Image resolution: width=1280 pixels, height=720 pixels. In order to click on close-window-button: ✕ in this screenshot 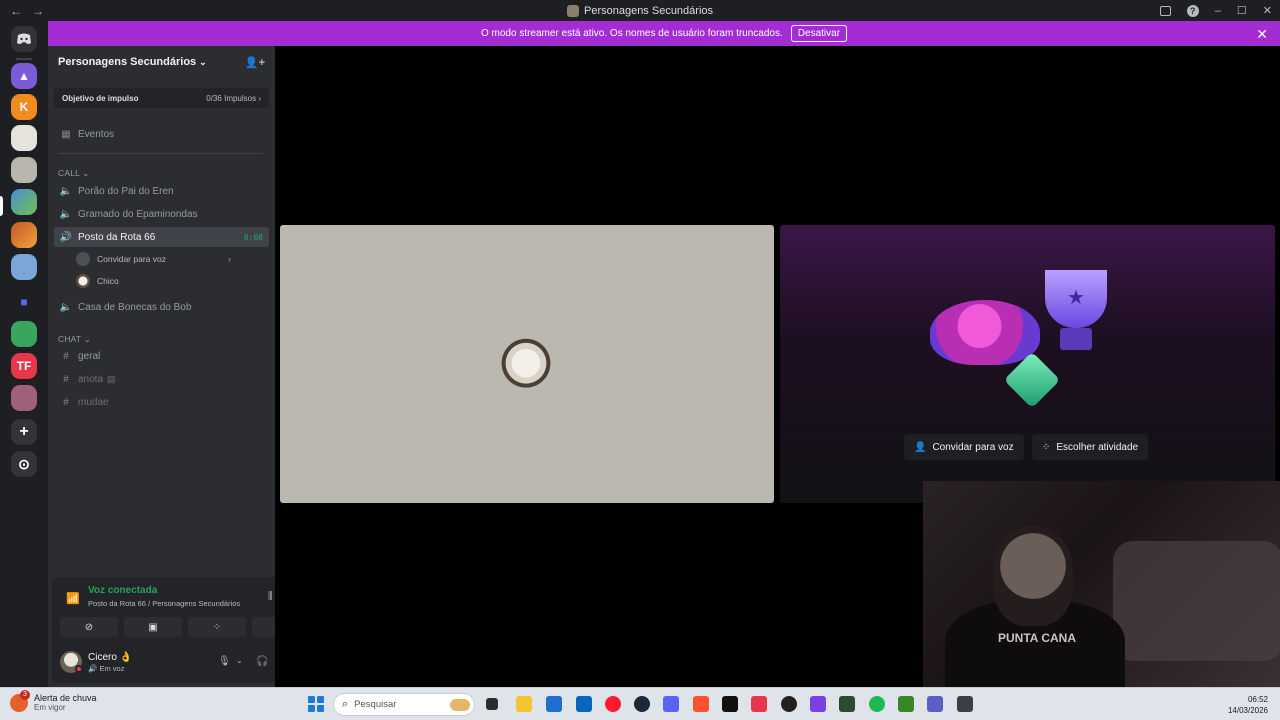, I will do `click(1267, 10)`.